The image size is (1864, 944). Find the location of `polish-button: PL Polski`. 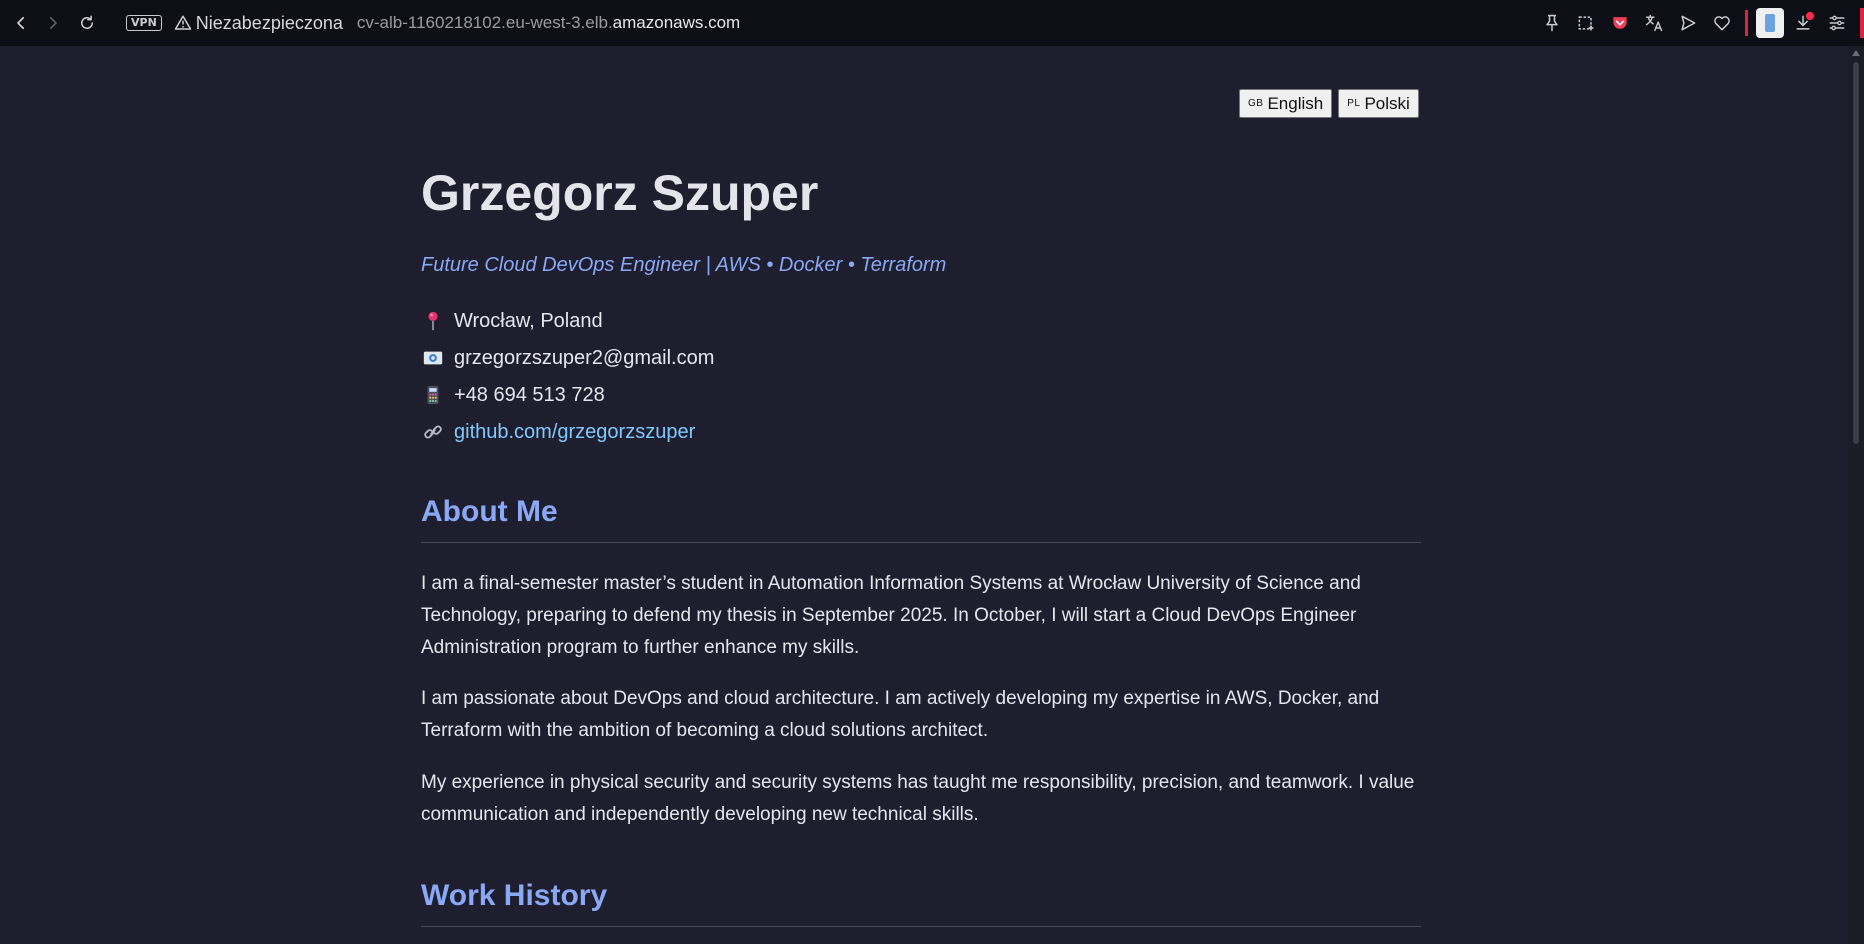

polish-button: PL Polski is located at coordinates (1378, 103).